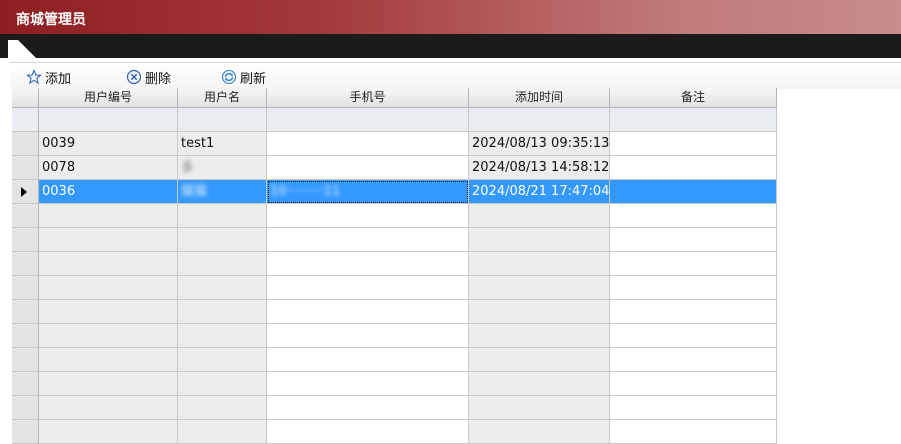  What do you see at coordinates (539, 120) in the screenshot?
I see `filter-cell-added-time` at bounding box center [539, 120].